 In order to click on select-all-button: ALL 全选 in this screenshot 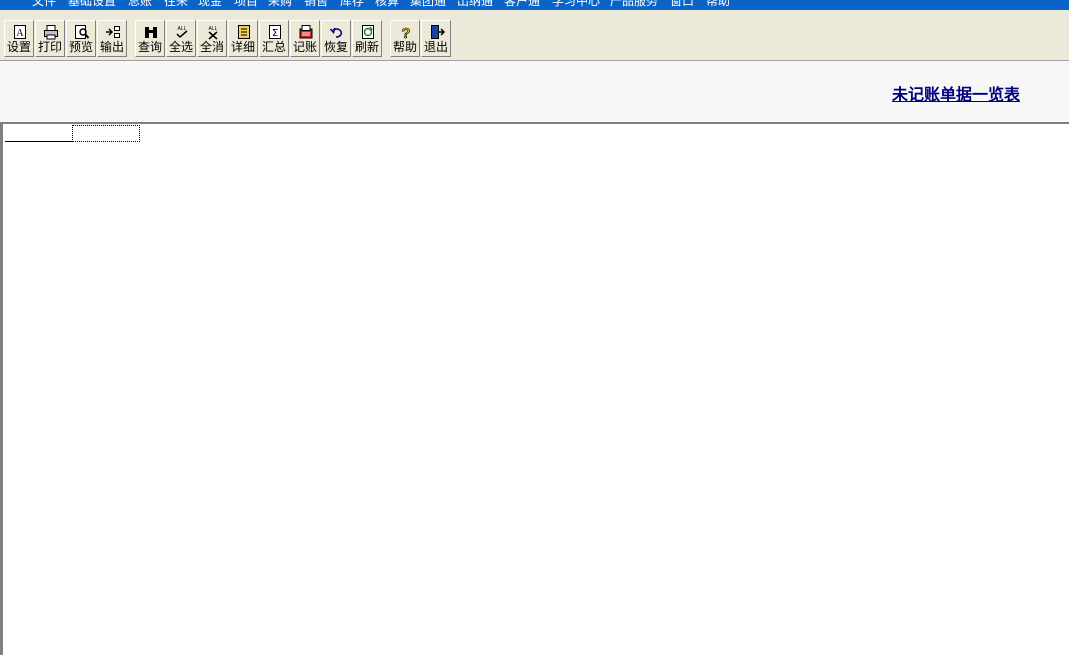, I will do `click(181, 38)`.